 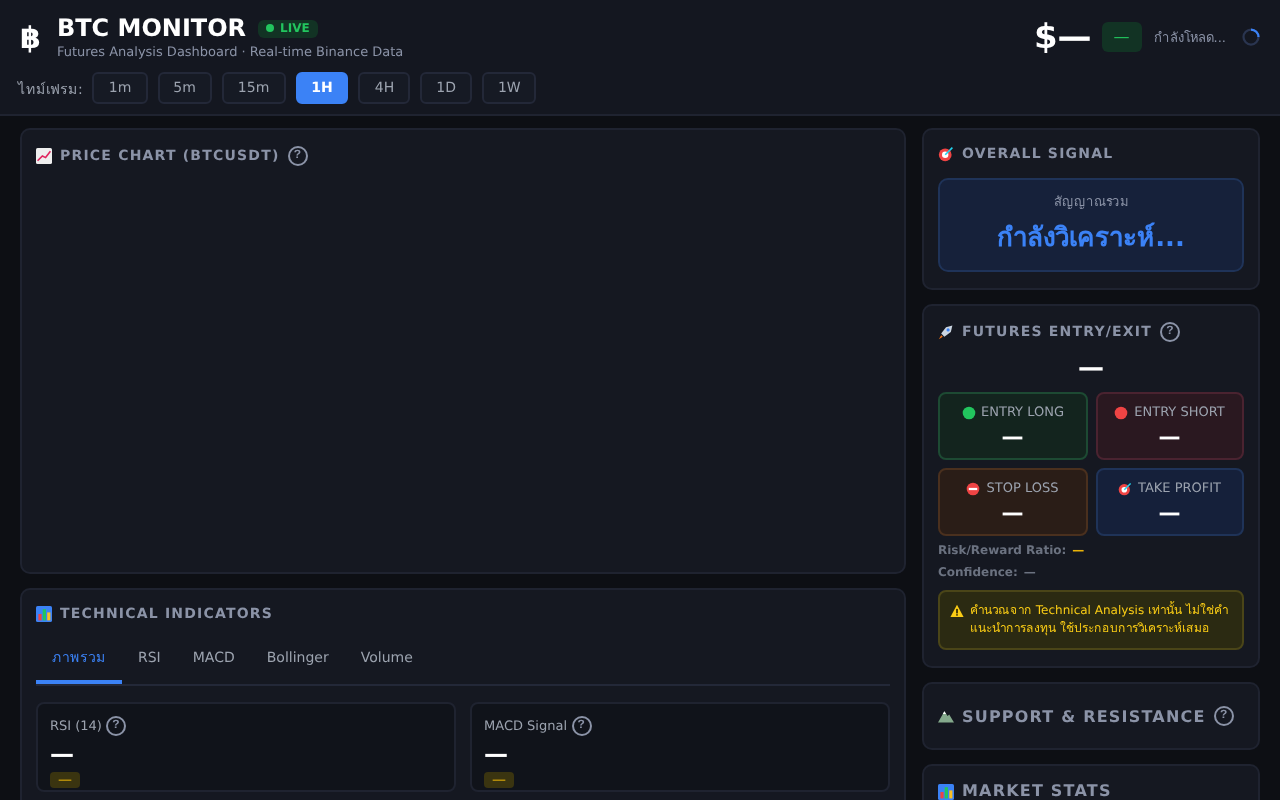 I want to click on loading-spinner-icon, so click(x=1251, y=37).